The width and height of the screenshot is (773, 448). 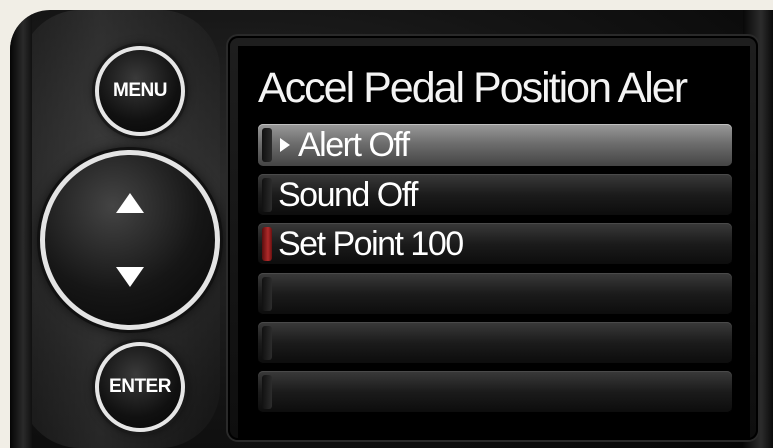 What do you see at coordinates (495, 145) in the screenshot?
I see `menu-row-alert: Alert Off` at bounding box center [495, 145].